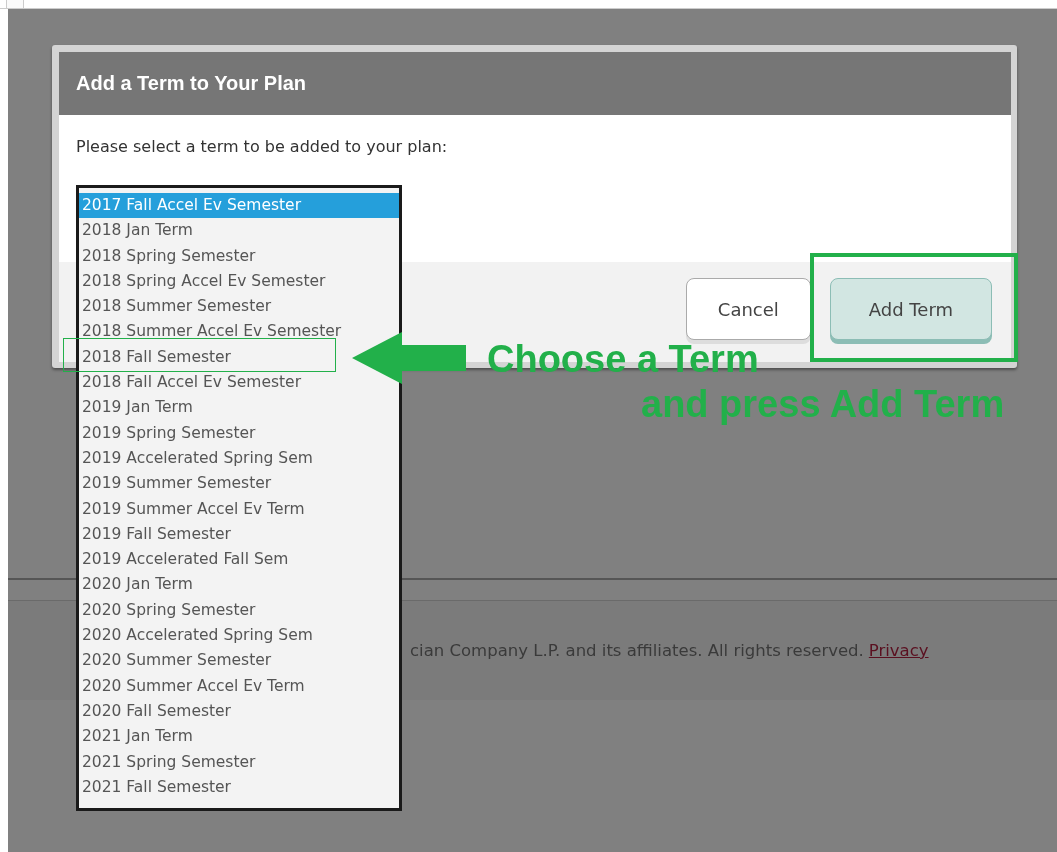 Image resolution: width=1057 pixels, height=852 pixels. What do you see at coordinates (138, 737) in the screenshot?
I see `term-option: 2021 Jan Term` at bounding box center [138, 737].